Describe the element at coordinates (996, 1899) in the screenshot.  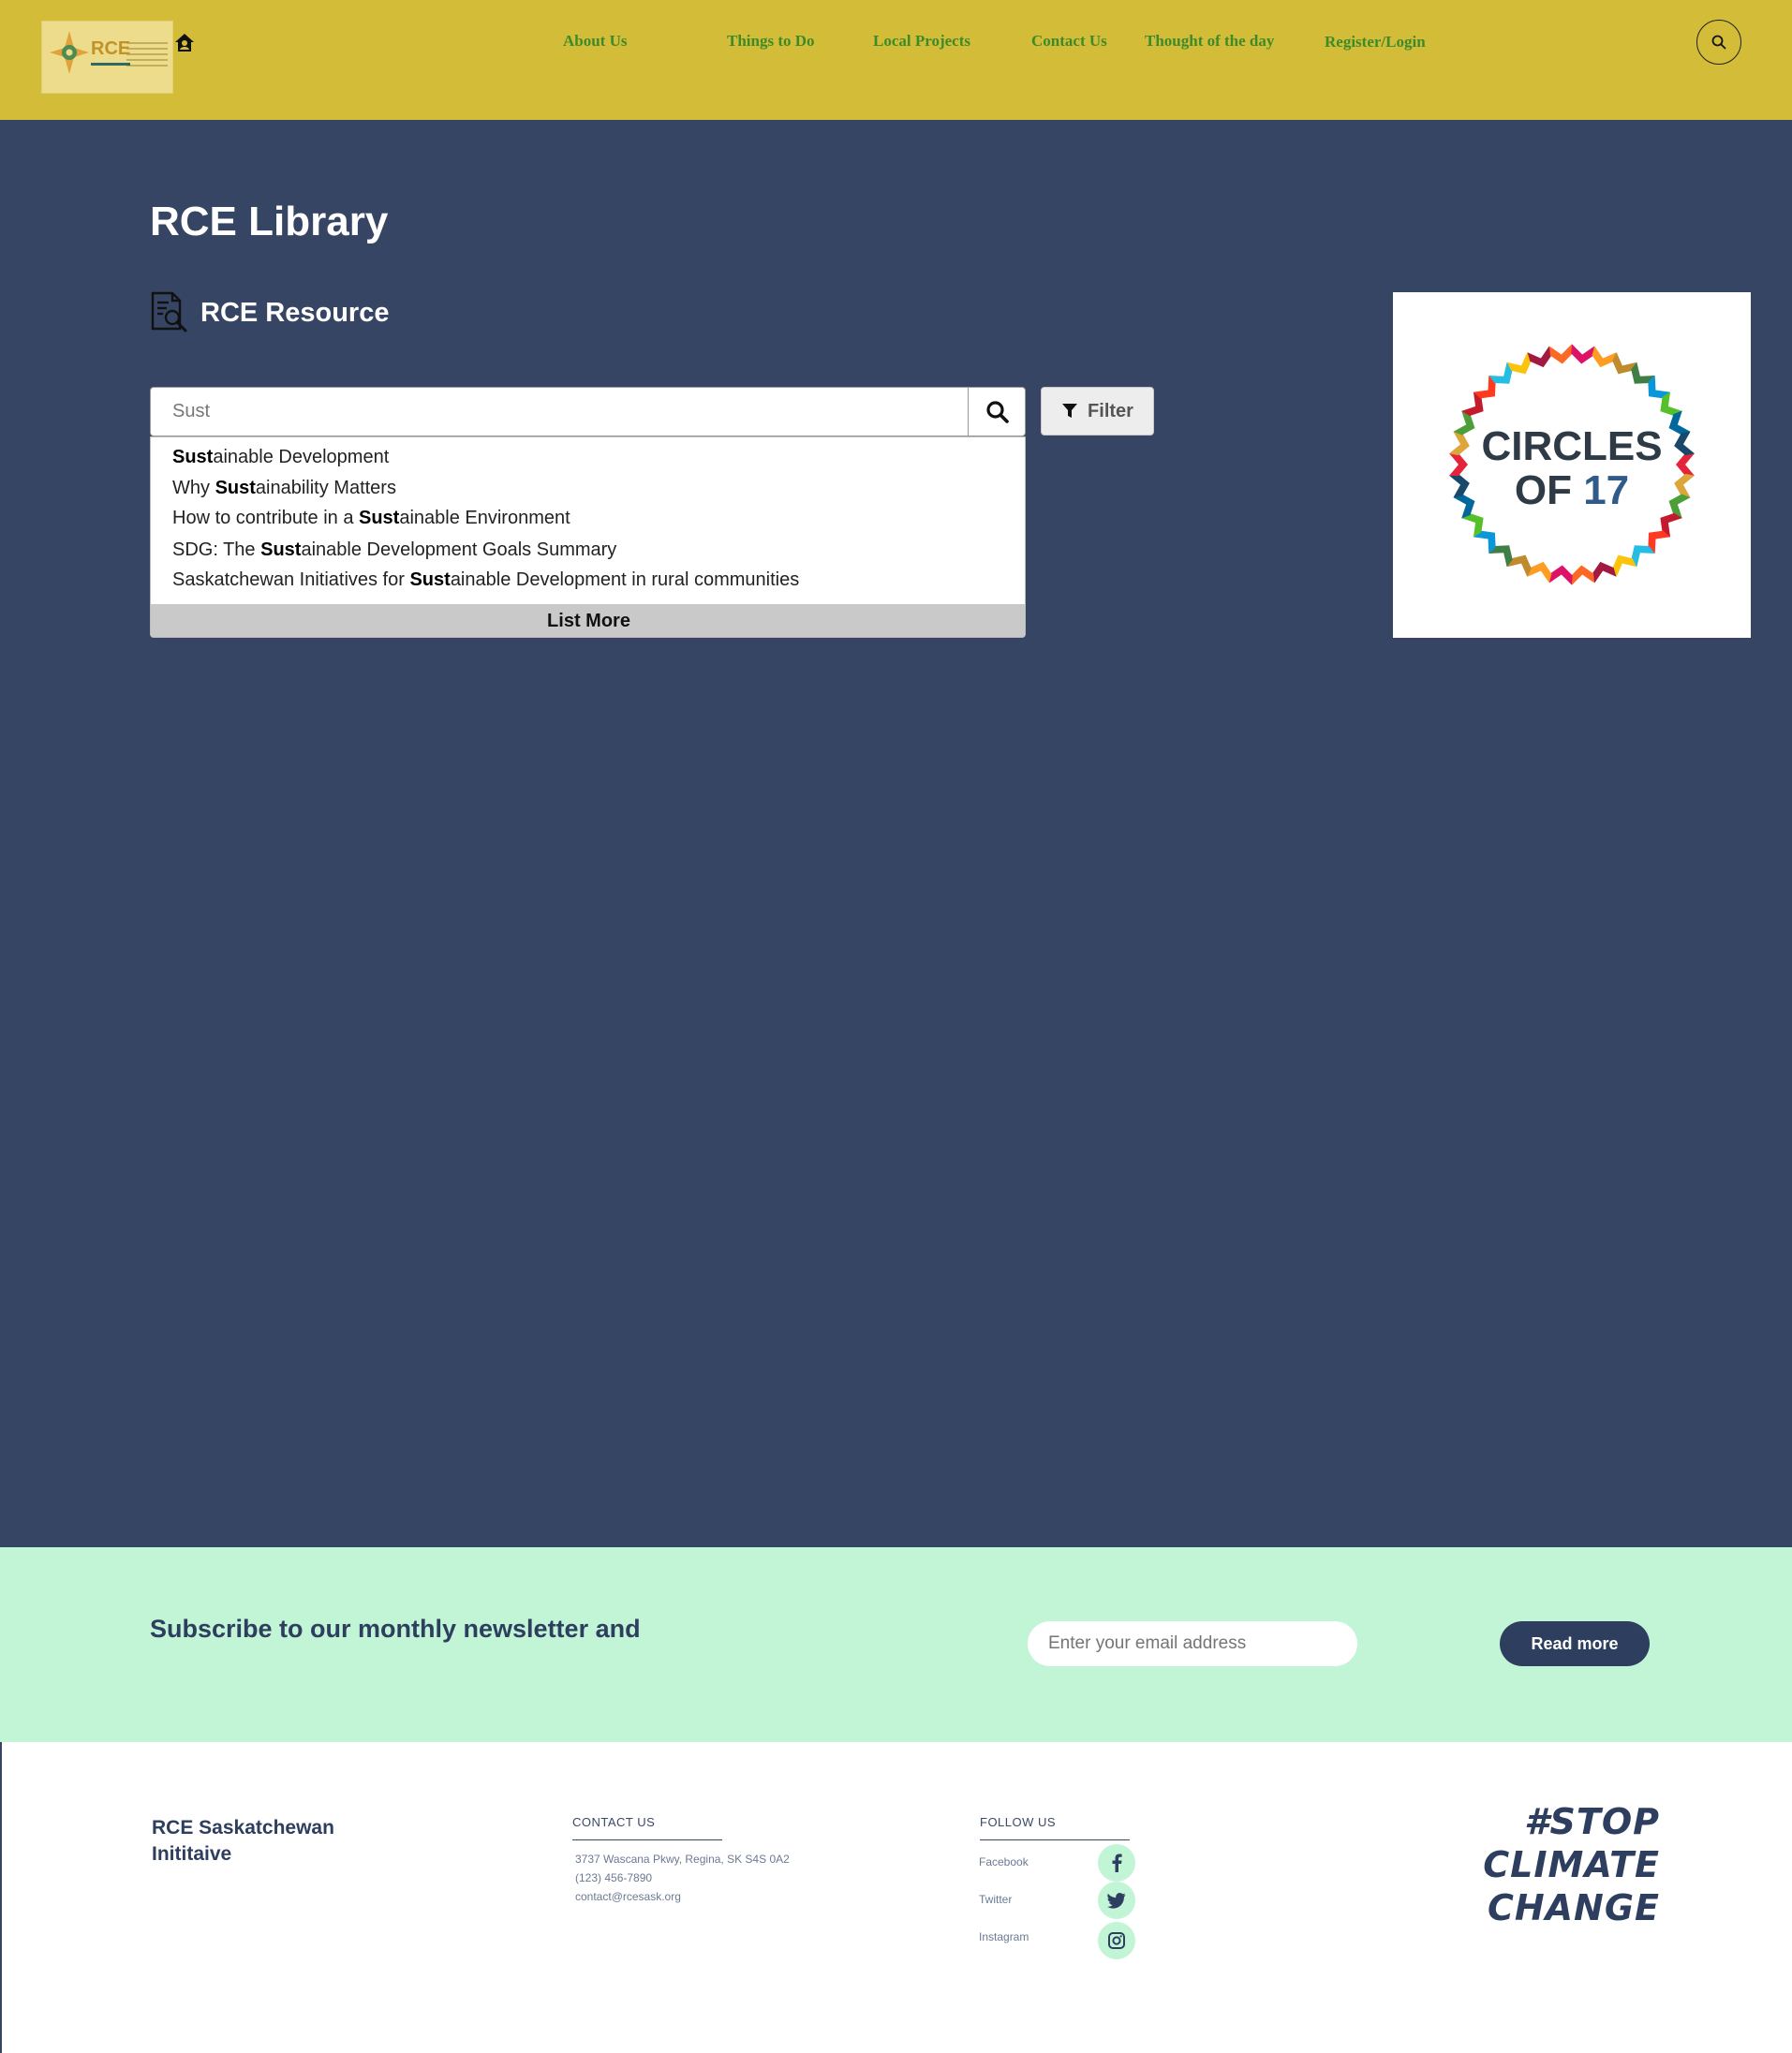
I see `twitter-link: Twitter` at that location.